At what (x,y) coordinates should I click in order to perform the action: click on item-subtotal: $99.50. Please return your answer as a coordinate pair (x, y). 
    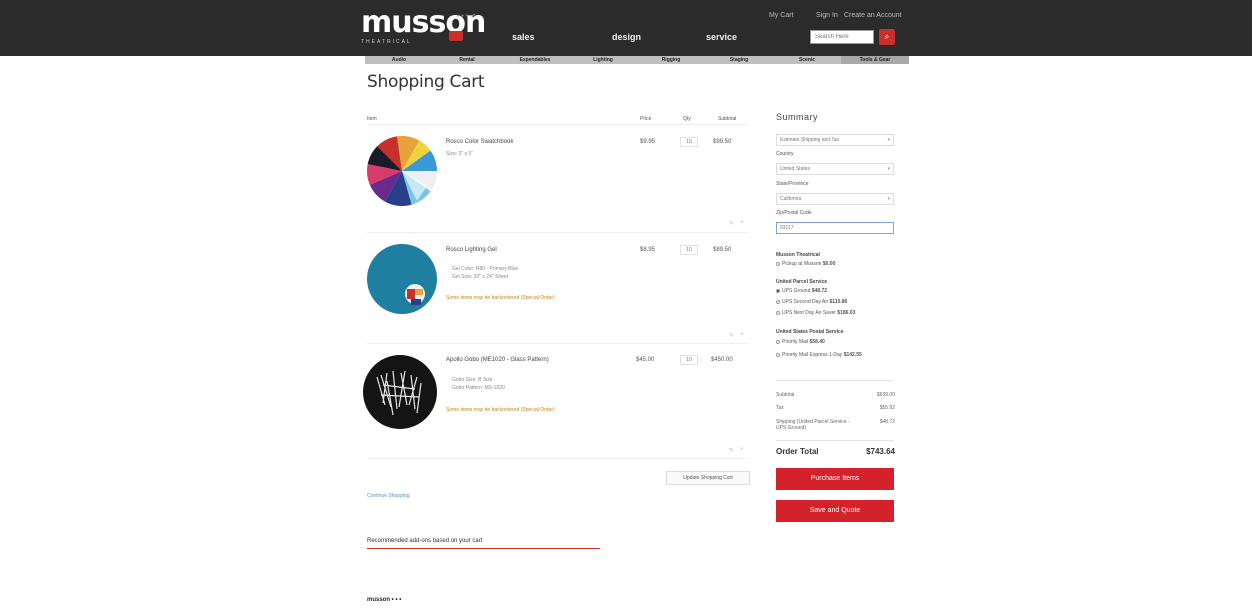
    Looking at the image, I should click on (722, 142).